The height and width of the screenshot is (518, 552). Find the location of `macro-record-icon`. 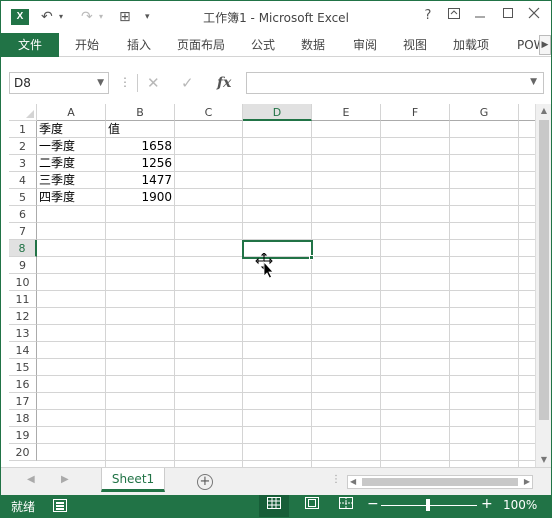

macro-record-icon is located at coordinates (60, 505).